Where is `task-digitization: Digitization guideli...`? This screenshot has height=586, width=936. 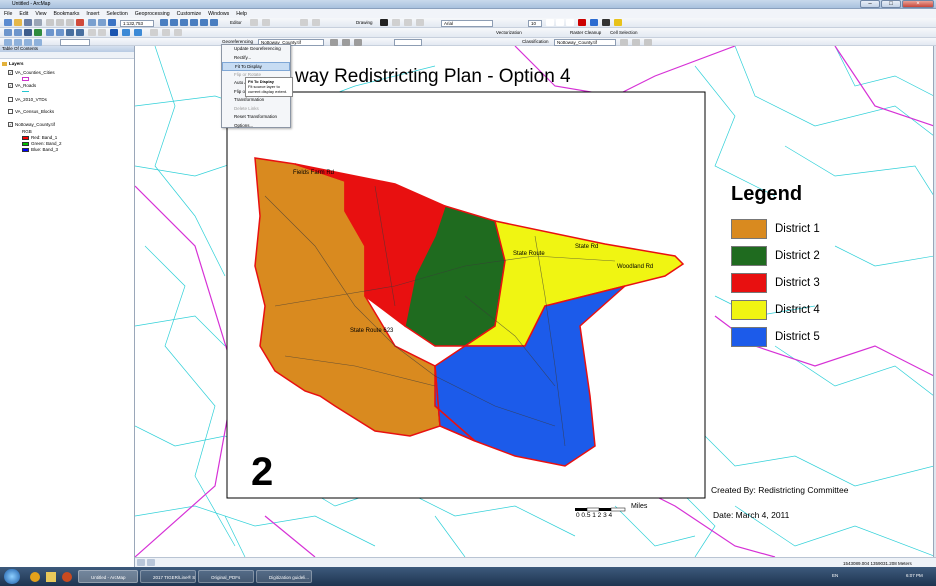
task-digitization: Digitization guideli... is located at coordinates (284, 576).